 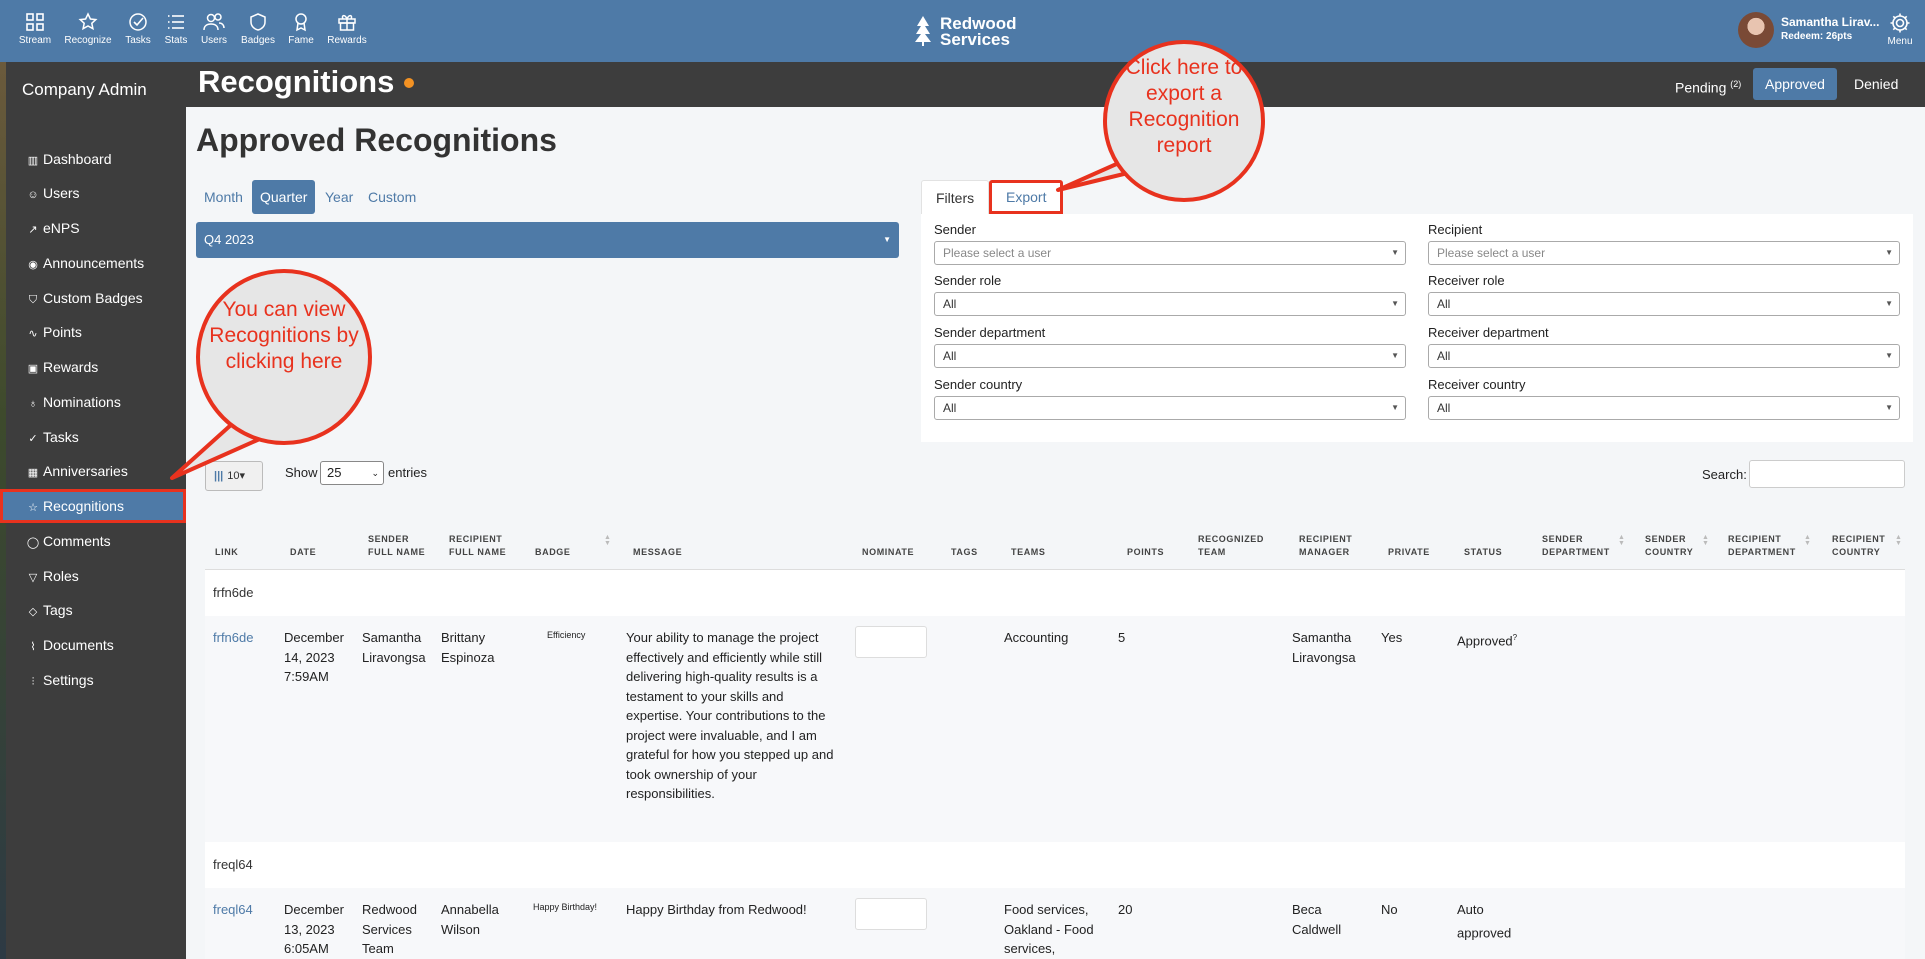 What do you see at coordinates (1170, 356) in the screenshot?
I see `sender-dept-select: All ▼` at bounding box center [1170, 356].